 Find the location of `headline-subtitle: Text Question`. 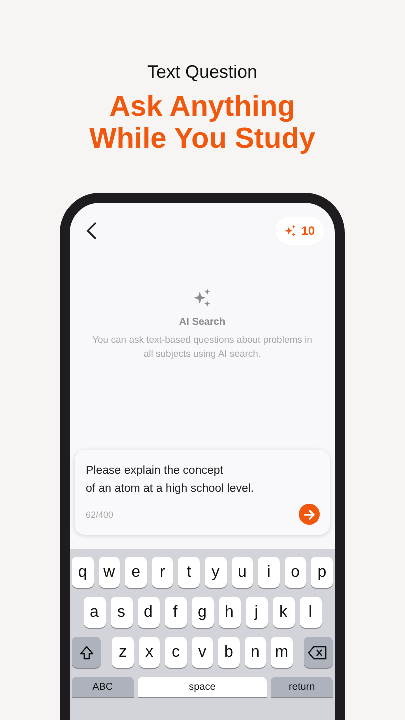

headline-subtitle: Text Question is located at coordinates (202, 72).